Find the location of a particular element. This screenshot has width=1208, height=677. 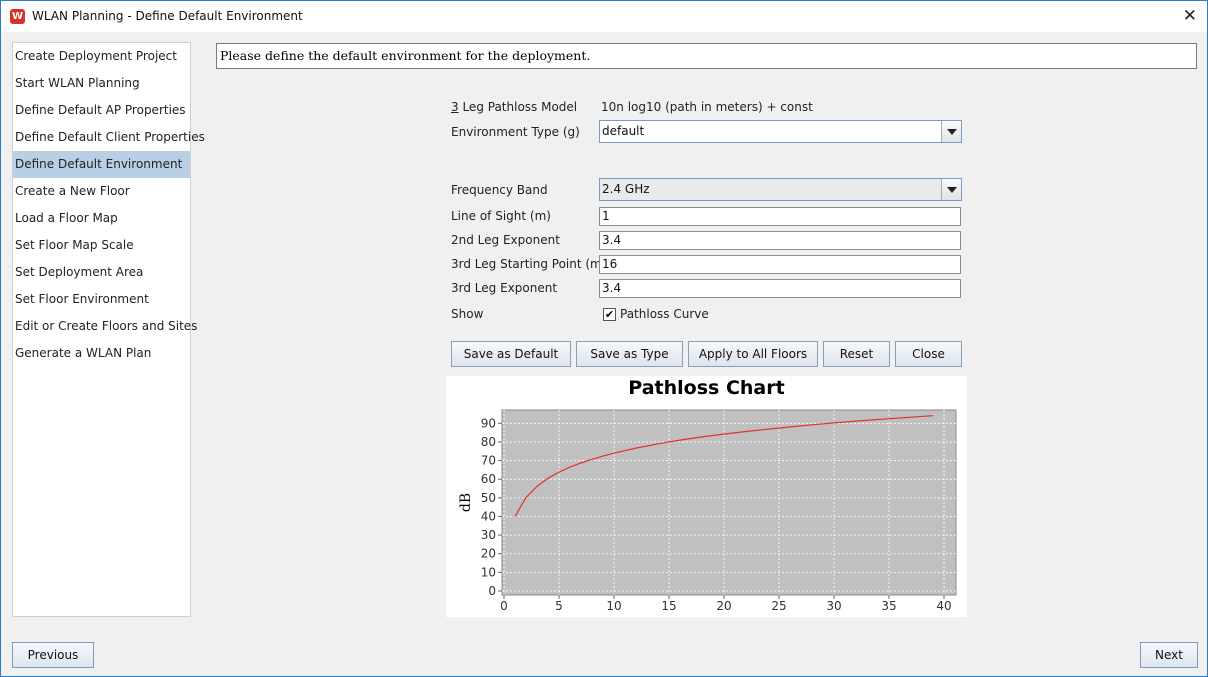

y-tick-label: 40 is located at coordinates (488, 516).